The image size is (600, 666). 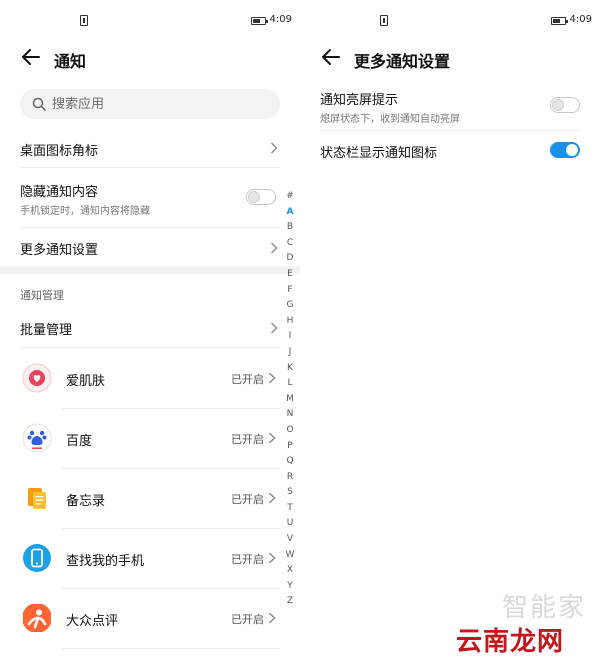 I want to click on badge-setting-label: 桌面图标角标, so click(x=59, y=151).